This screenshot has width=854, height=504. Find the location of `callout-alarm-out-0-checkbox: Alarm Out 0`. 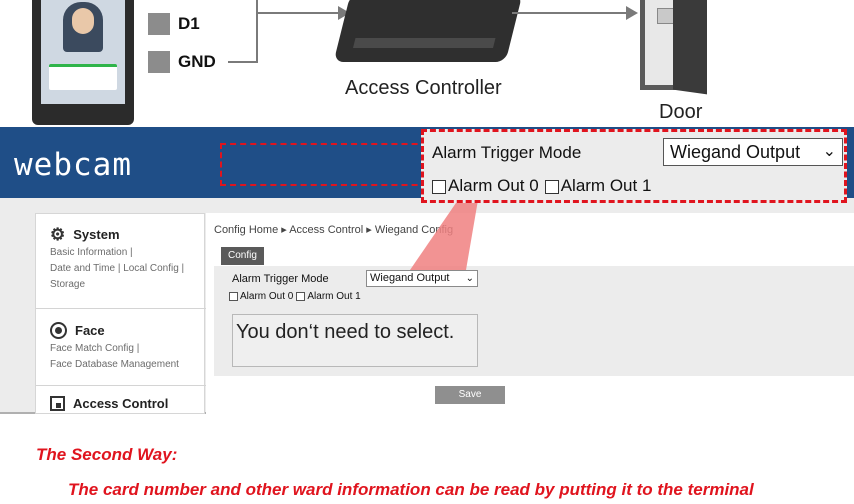

callout-alarm-out-0-checkbox: Alarm Out 0 is located at coordinates (485, 186).